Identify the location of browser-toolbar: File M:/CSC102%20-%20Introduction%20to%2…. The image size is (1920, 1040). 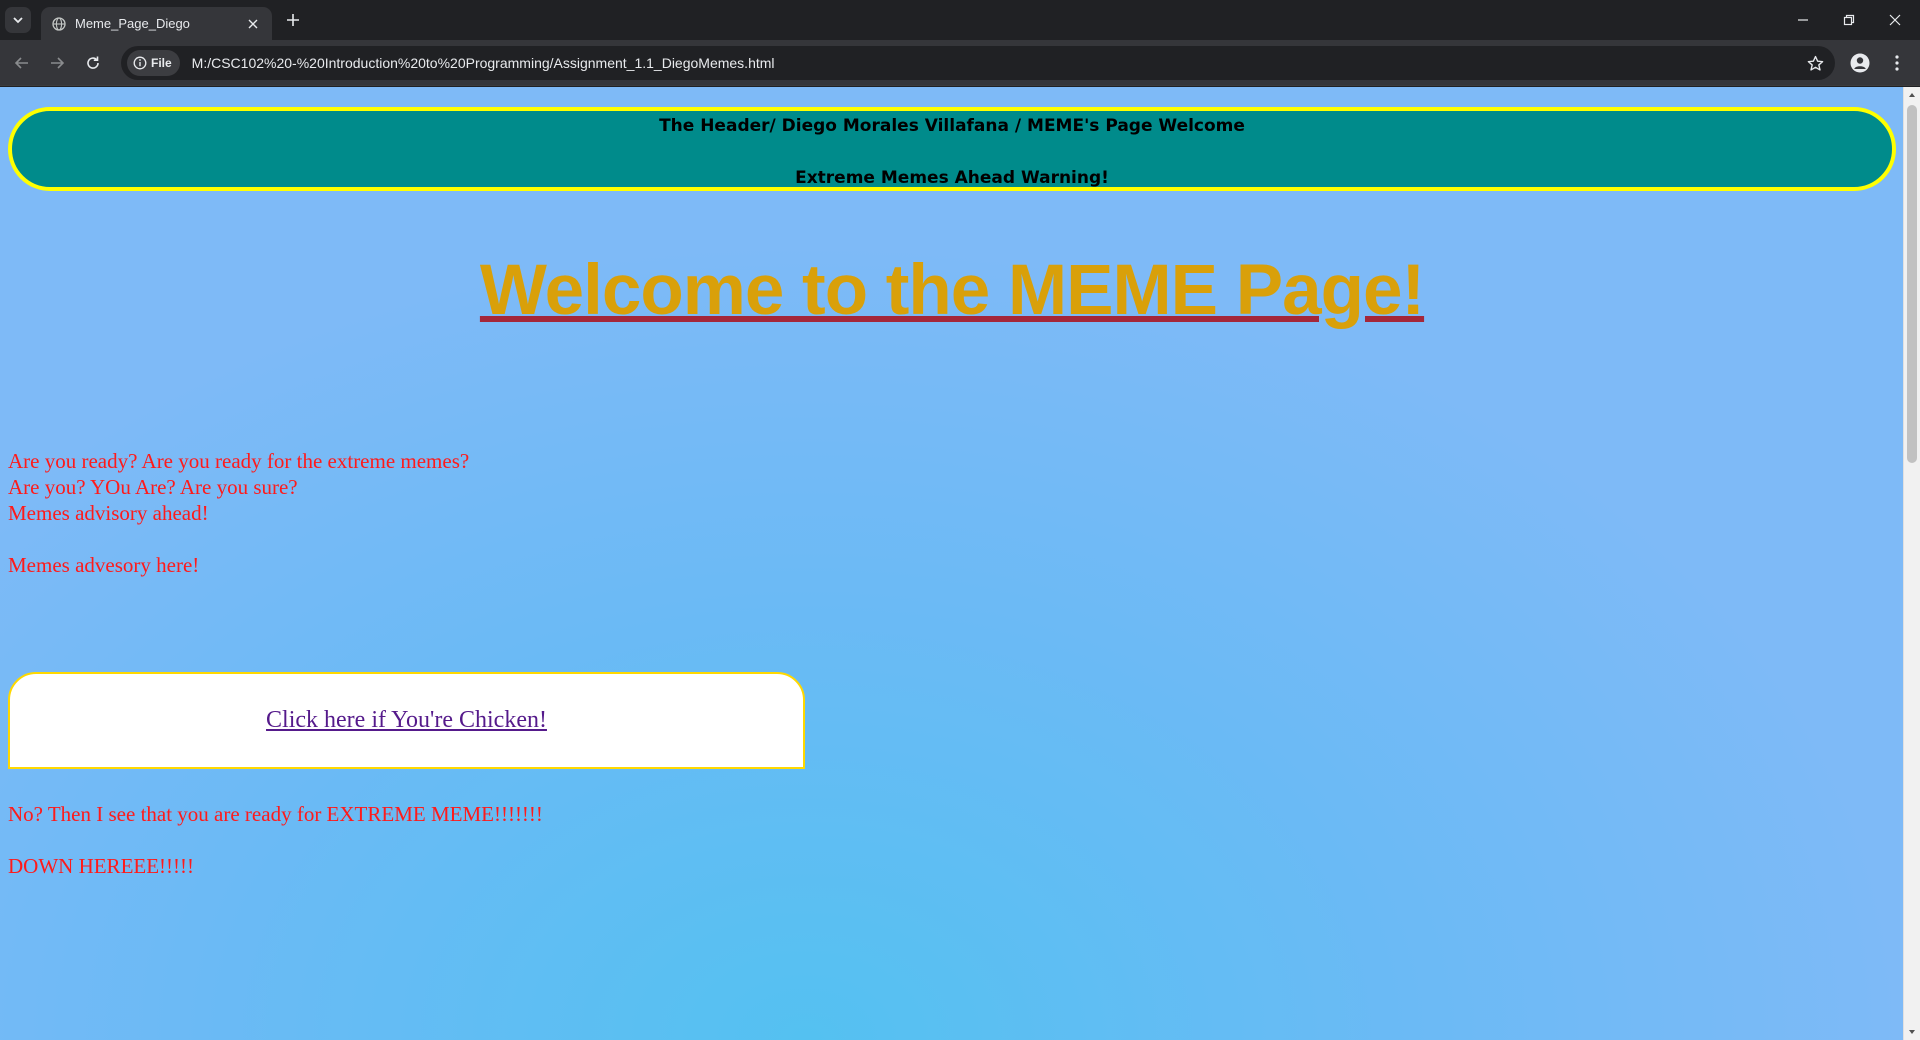
(960, 63).